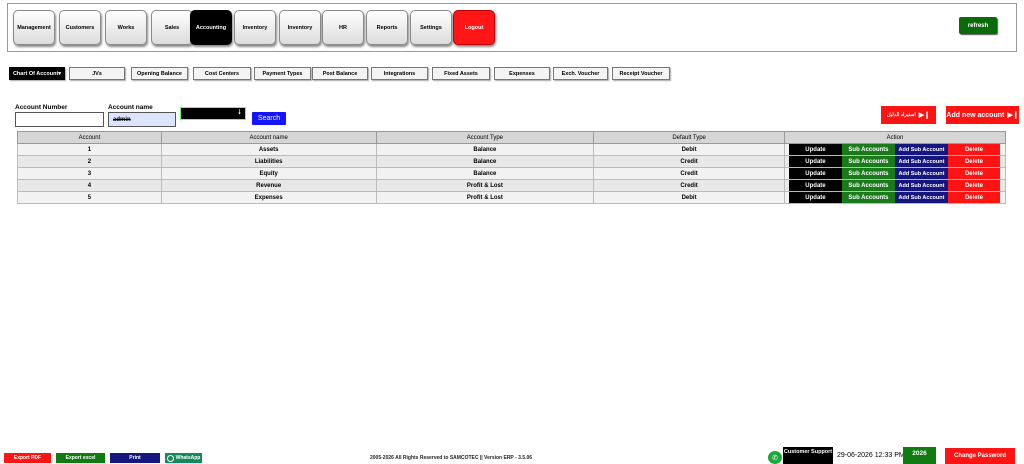 The image size is (1024, 464). Describe the element at coordinates (268, 149) in the screenshot. I see `cell-account-name: Assets` at that location.